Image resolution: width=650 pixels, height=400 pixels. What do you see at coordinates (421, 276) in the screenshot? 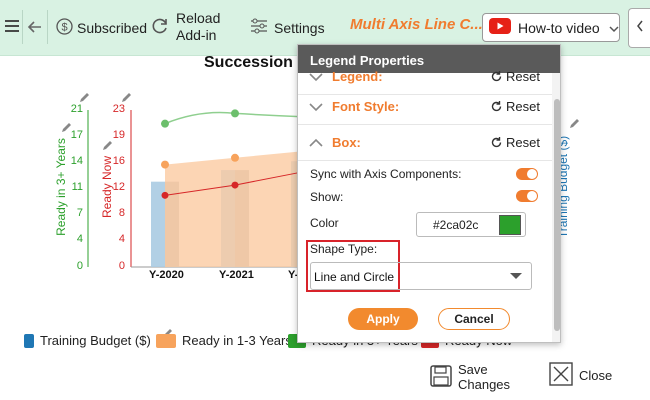
I see `shape-type-select: Line and Circle` at bounding box center [421, 276].